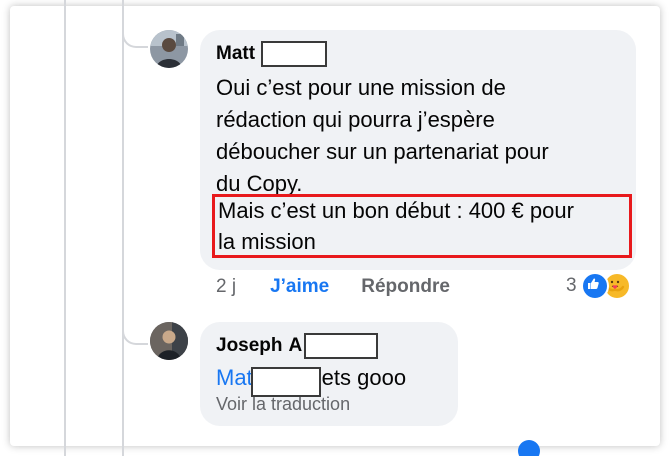  What do you see at coordinates (529, 448) in the screenshot?
I see `reaction-peek-icon` at bounding box center [529, 448].